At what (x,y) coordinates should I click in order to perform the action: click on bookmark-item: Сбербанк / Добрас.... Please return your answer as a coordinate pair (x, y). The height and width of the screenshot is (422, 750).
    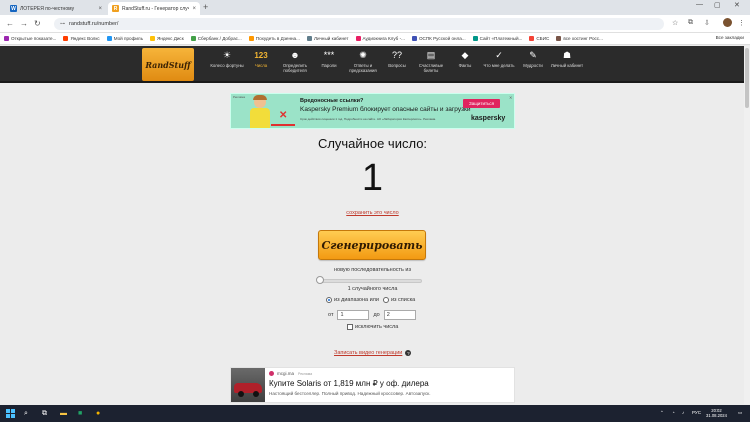
    Looking at the image, I should click on (216, 38).